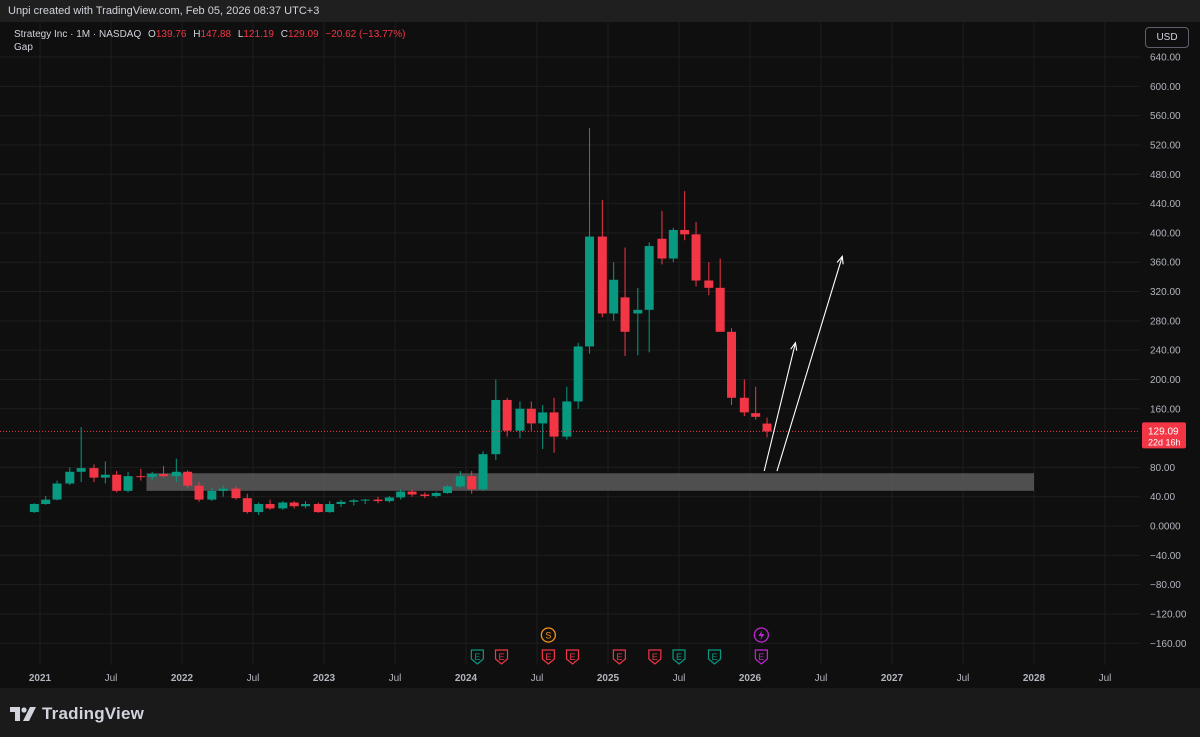 This screenshot has height=737, width=1200. What do you see at coordinates (590, 482) in the screenshot?
I see `gap-zone` at bounding box center [590, 482].